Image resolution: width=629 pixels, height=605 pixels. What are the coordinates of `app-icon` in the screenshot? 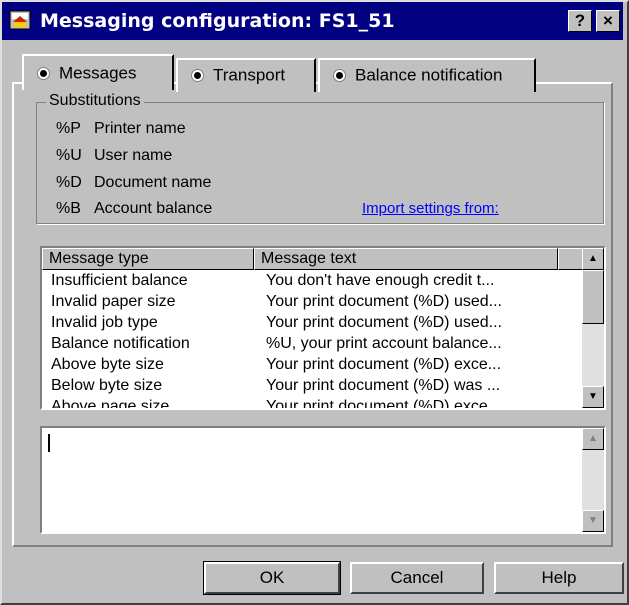 It's located at (20, 20).